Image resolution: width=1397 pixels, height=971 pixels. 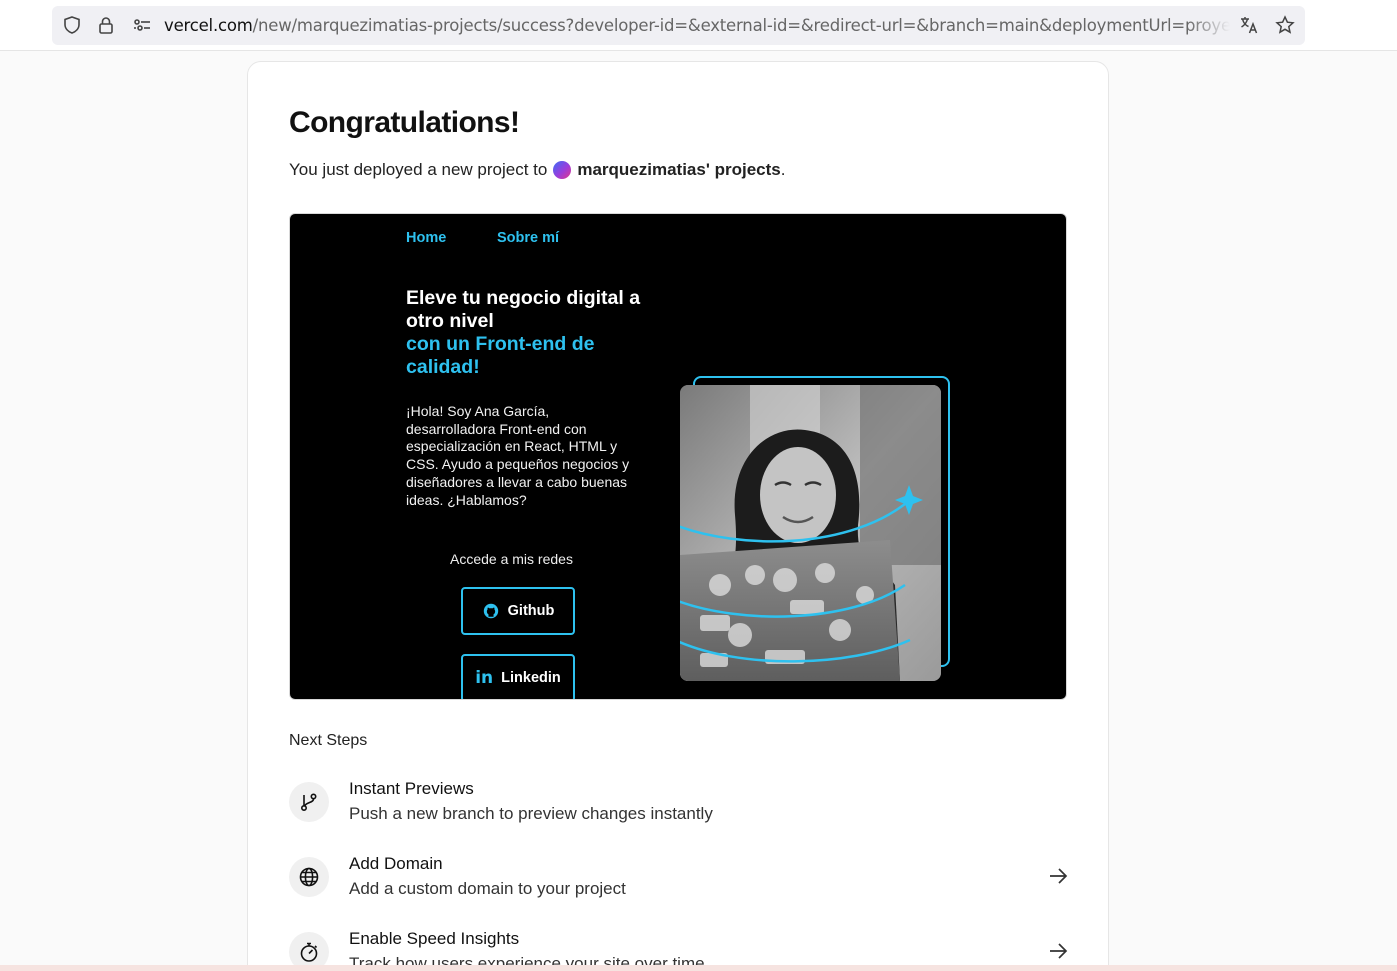 What do you see at coordinates (142, 25) in the screenshot?
I see `permissions-icon` at bounding box center [142, 25].